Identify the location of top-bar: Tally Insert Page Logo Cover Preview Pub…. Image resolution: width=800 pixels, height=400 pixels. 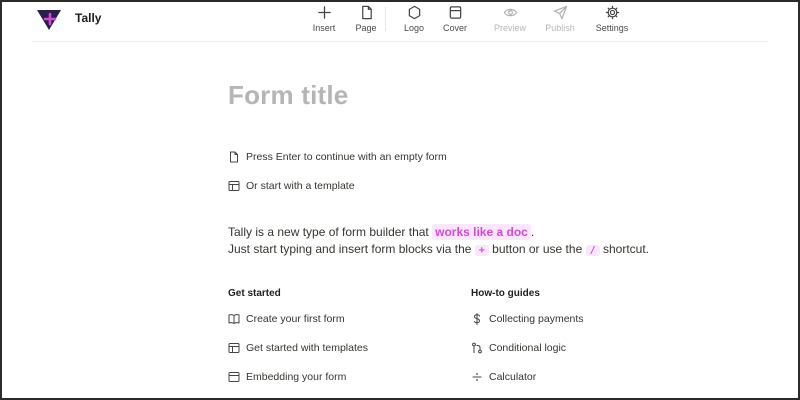
(400, 21).